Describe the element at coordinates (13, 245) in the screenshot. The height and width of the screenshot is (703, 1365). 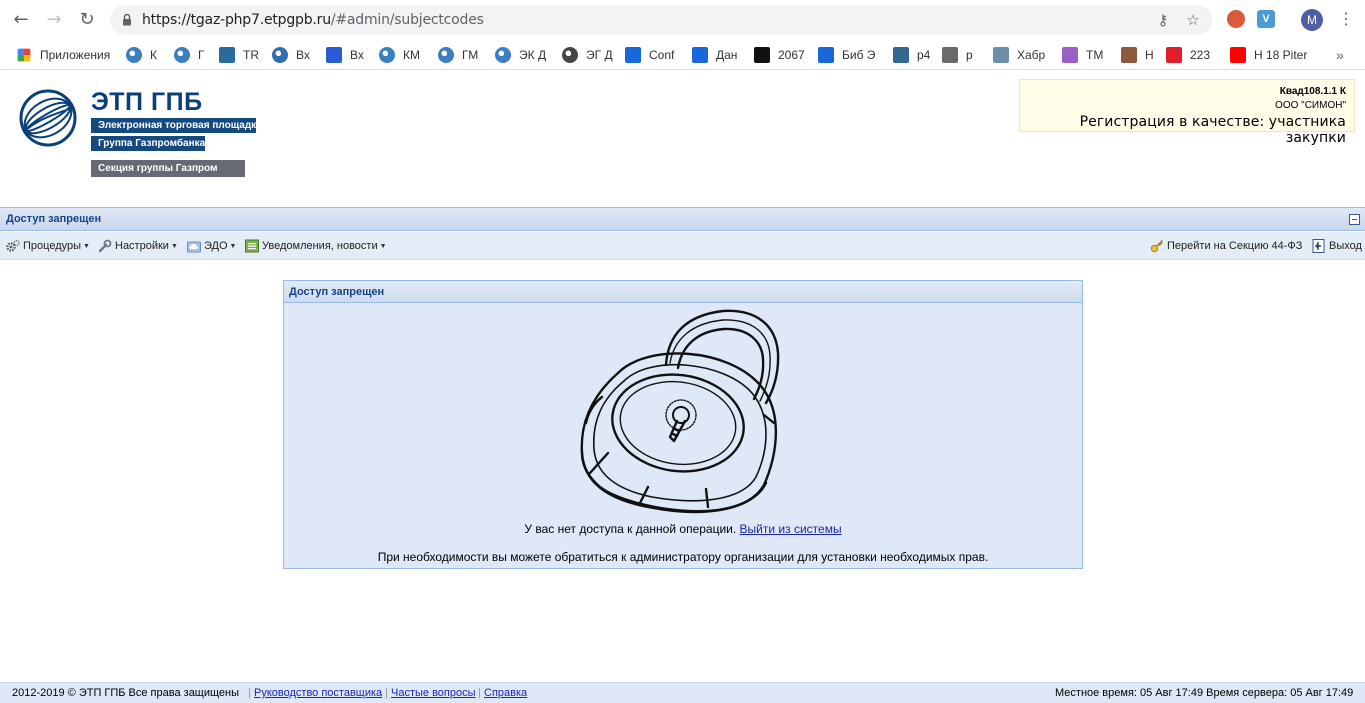
I see `gears-icon` at that location.